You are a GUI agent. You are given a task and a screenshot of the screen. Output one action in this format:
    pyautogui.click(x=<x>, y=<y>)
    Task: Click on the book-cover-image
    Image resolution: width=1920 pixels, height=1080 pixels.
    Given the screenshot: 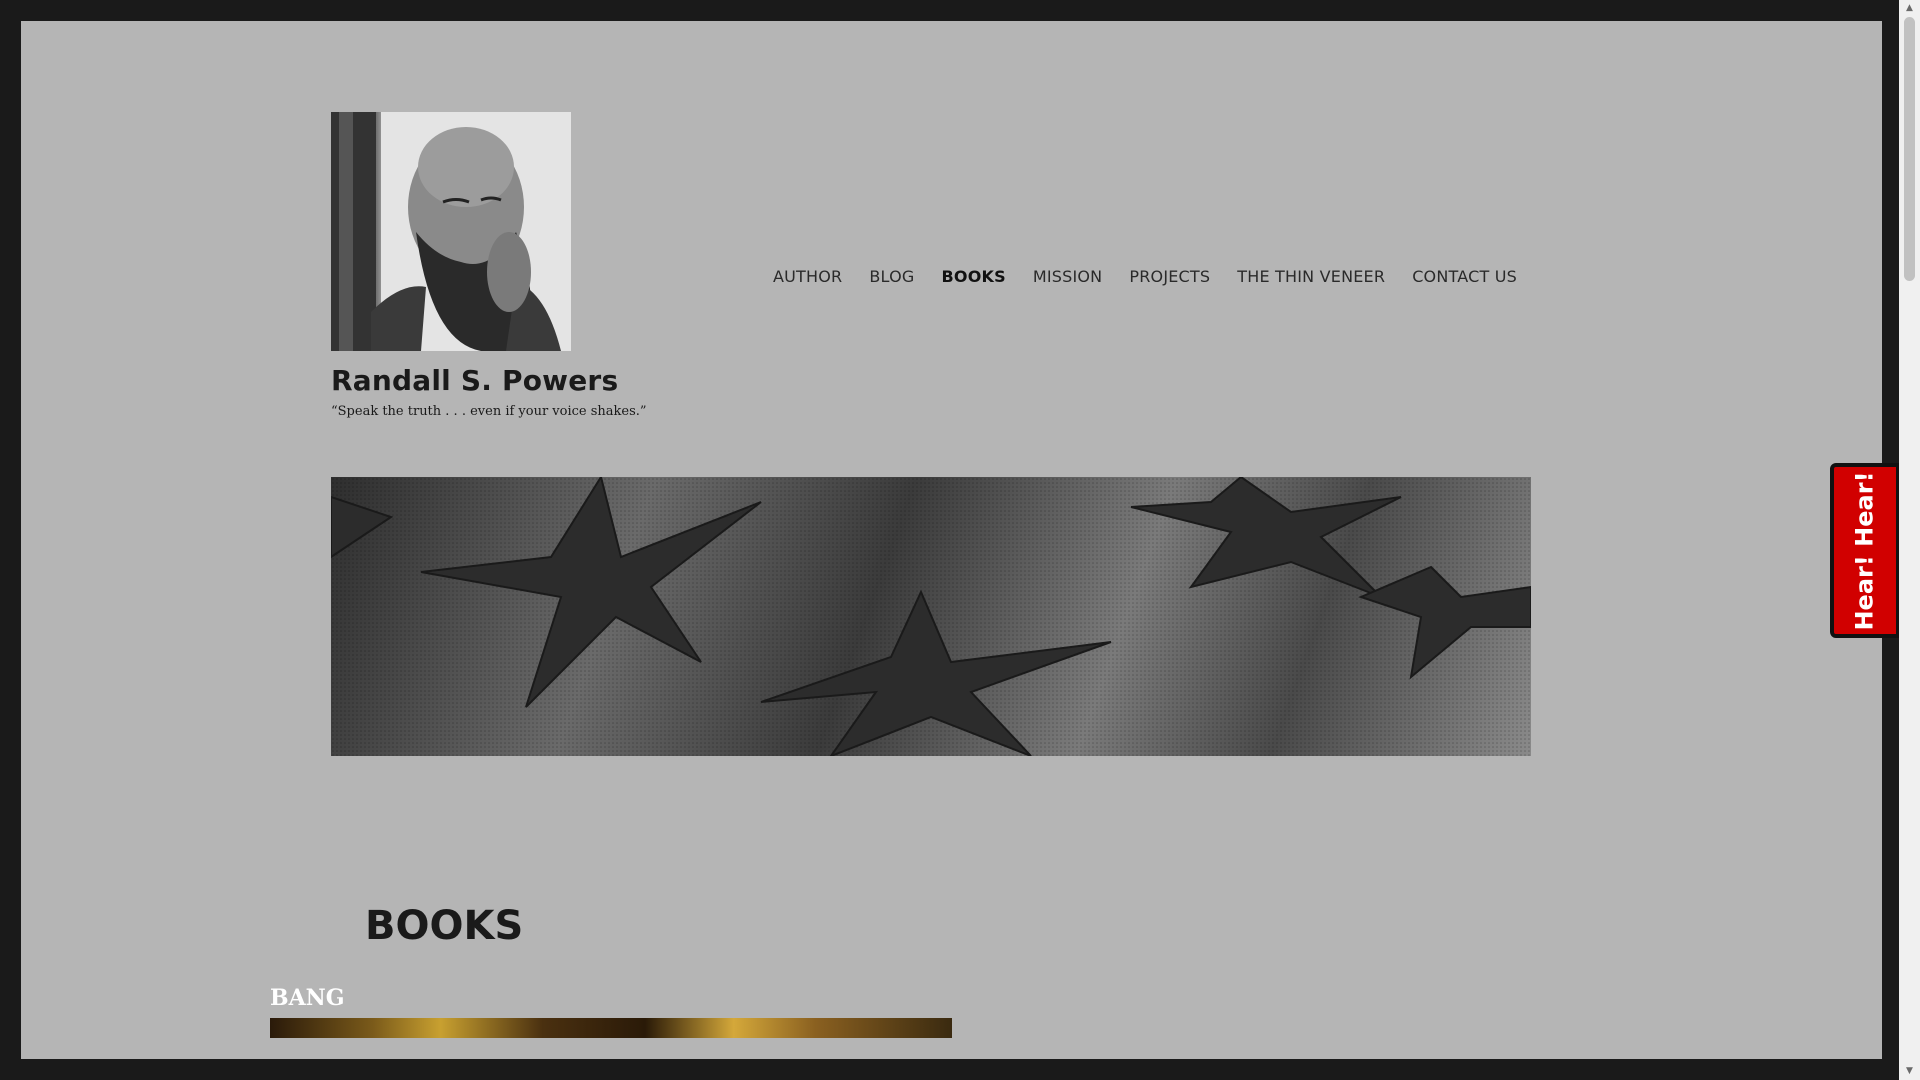 What is the action you would take?
    pyautogui.click(x=611, y=1028)
    